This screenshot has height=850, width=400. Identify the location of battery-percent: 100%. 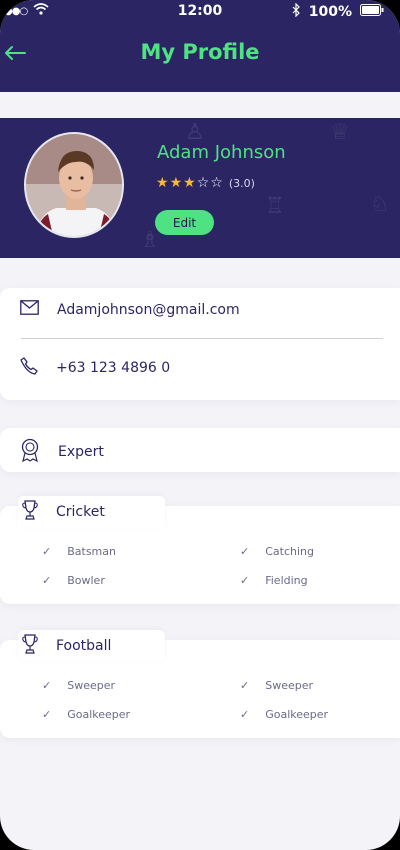
(330, 12).